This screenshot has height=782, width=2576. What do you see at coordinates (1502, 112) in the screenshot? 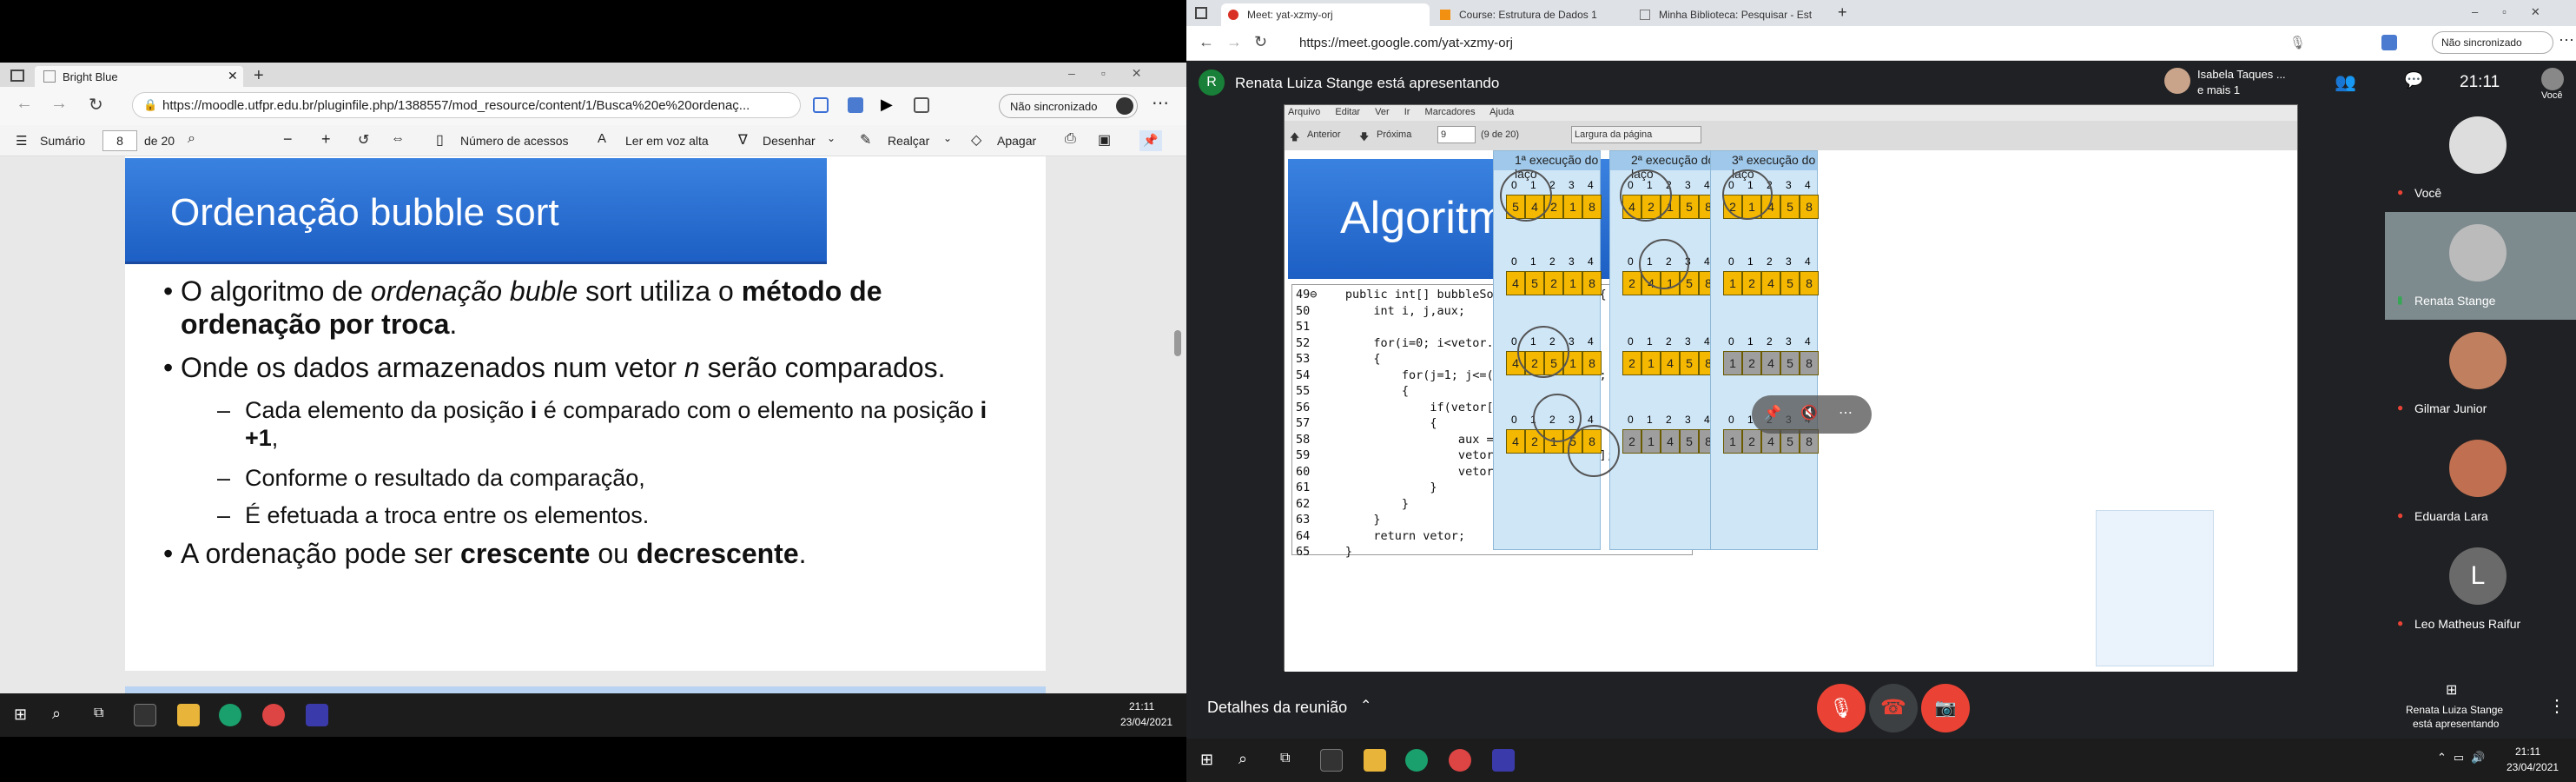
I see `menu-help: Ajuda` at bounding box center [1502, 112].